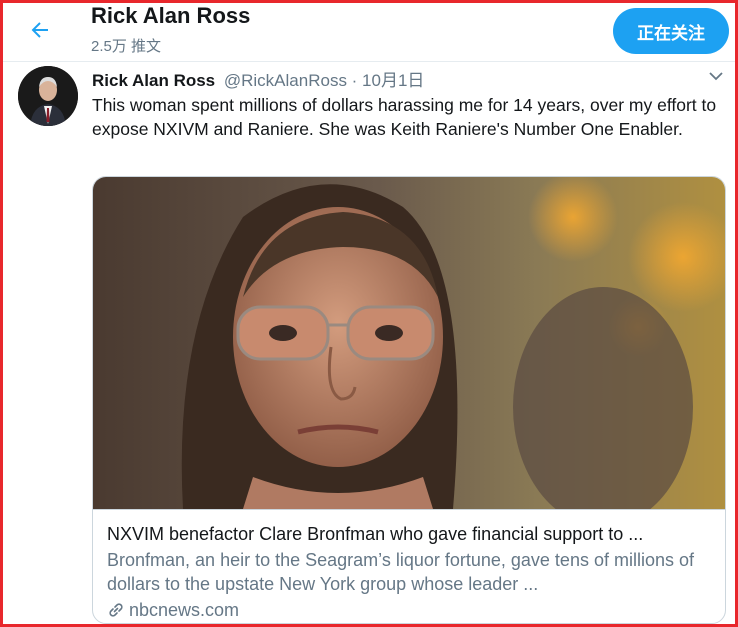 The width and height of the screenshot is (738, 627). I want to click on avatar, so click(48, 96).